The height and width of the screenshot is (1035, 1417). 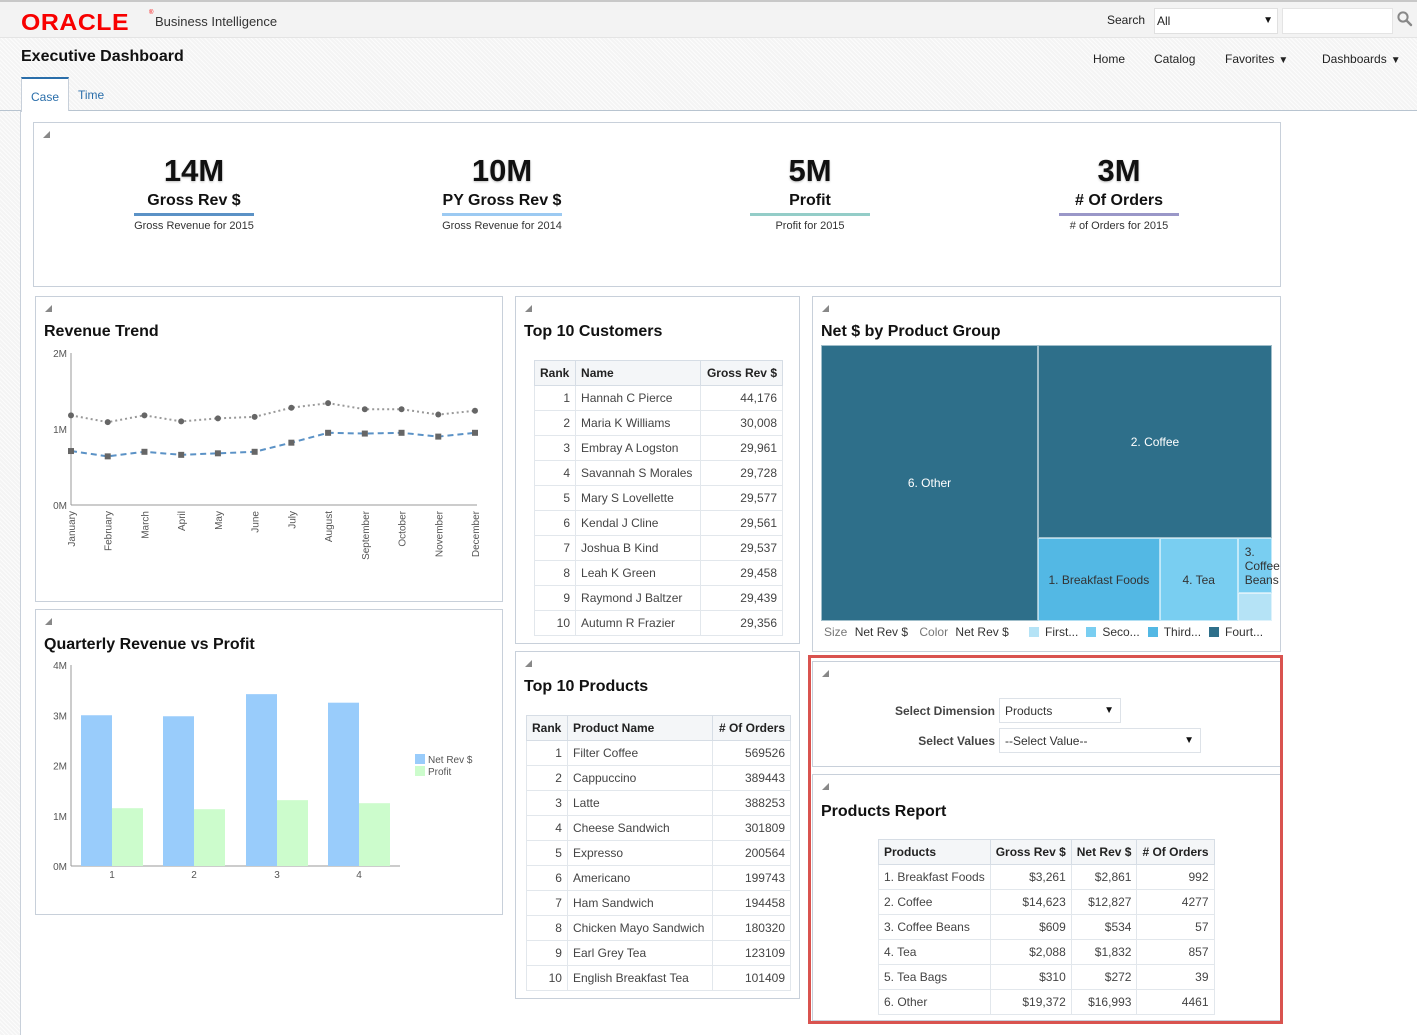 I want to click on treemap-cell: 2. Coffee, so click(x=1154, y=442).